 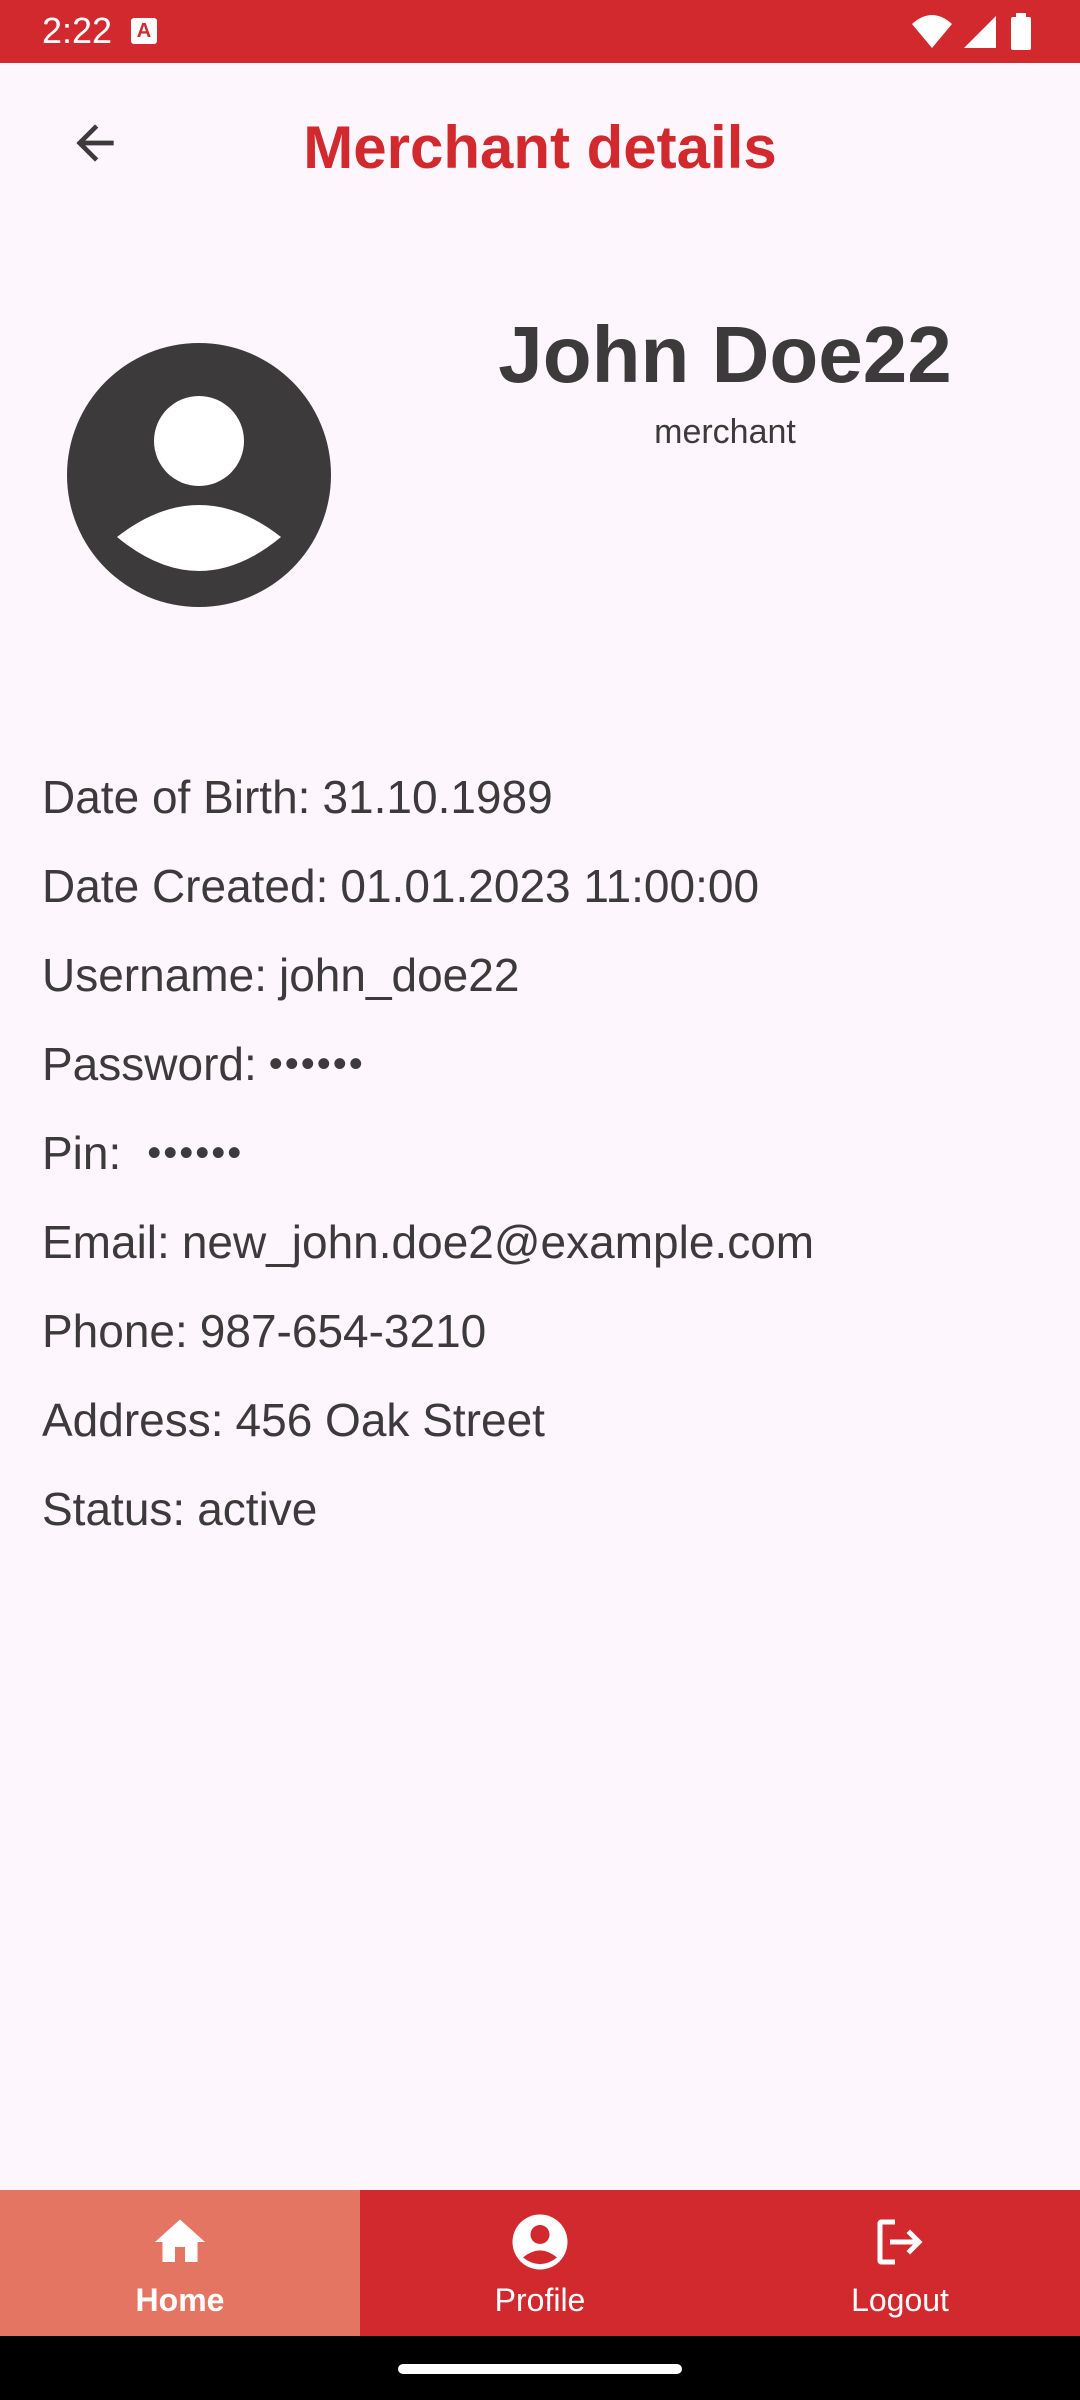 What do you see at coordinates (343, 1330) in the screenshot?
I see `detail-value: 987-654-3210` at bounding box center [343, 1330].